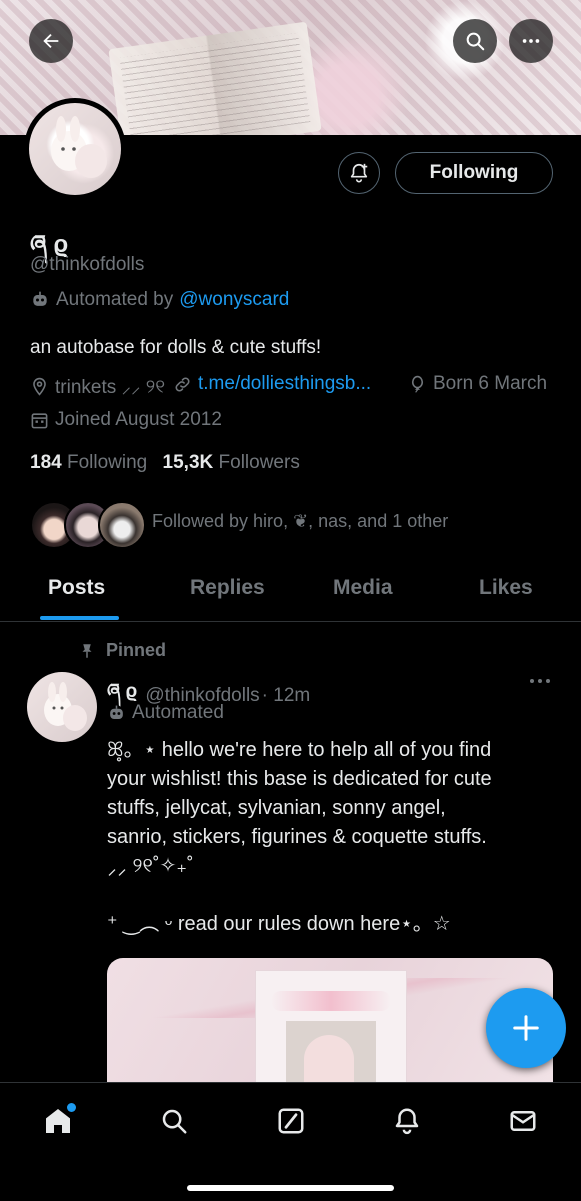 The image size is (581, 1201). I want to click on nav-notifications, so click(407, 1121).